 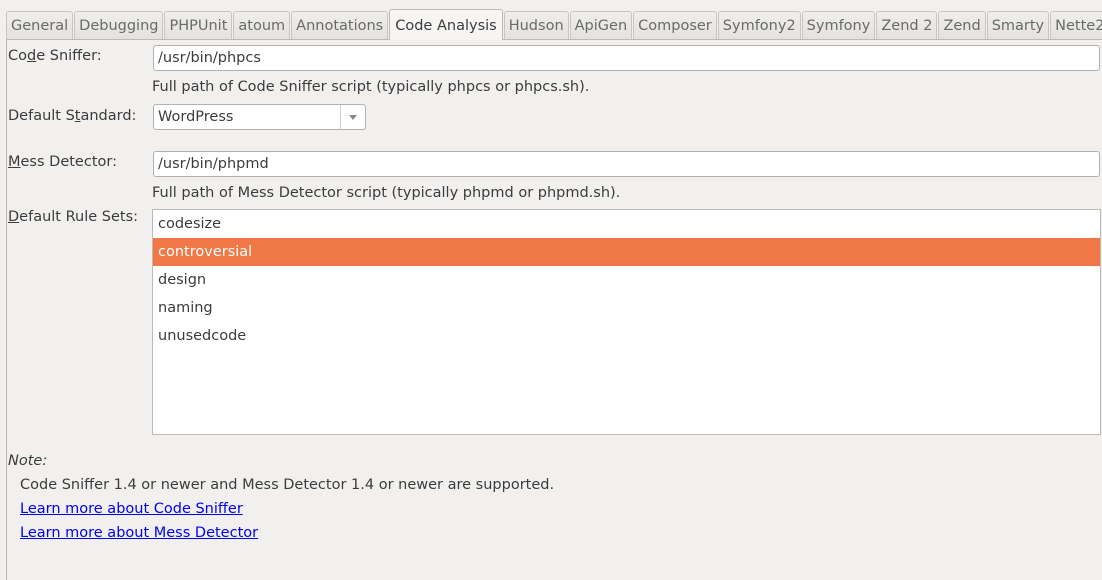 I want to click on label-text: ess Detector:, so click(x=68, y=162).